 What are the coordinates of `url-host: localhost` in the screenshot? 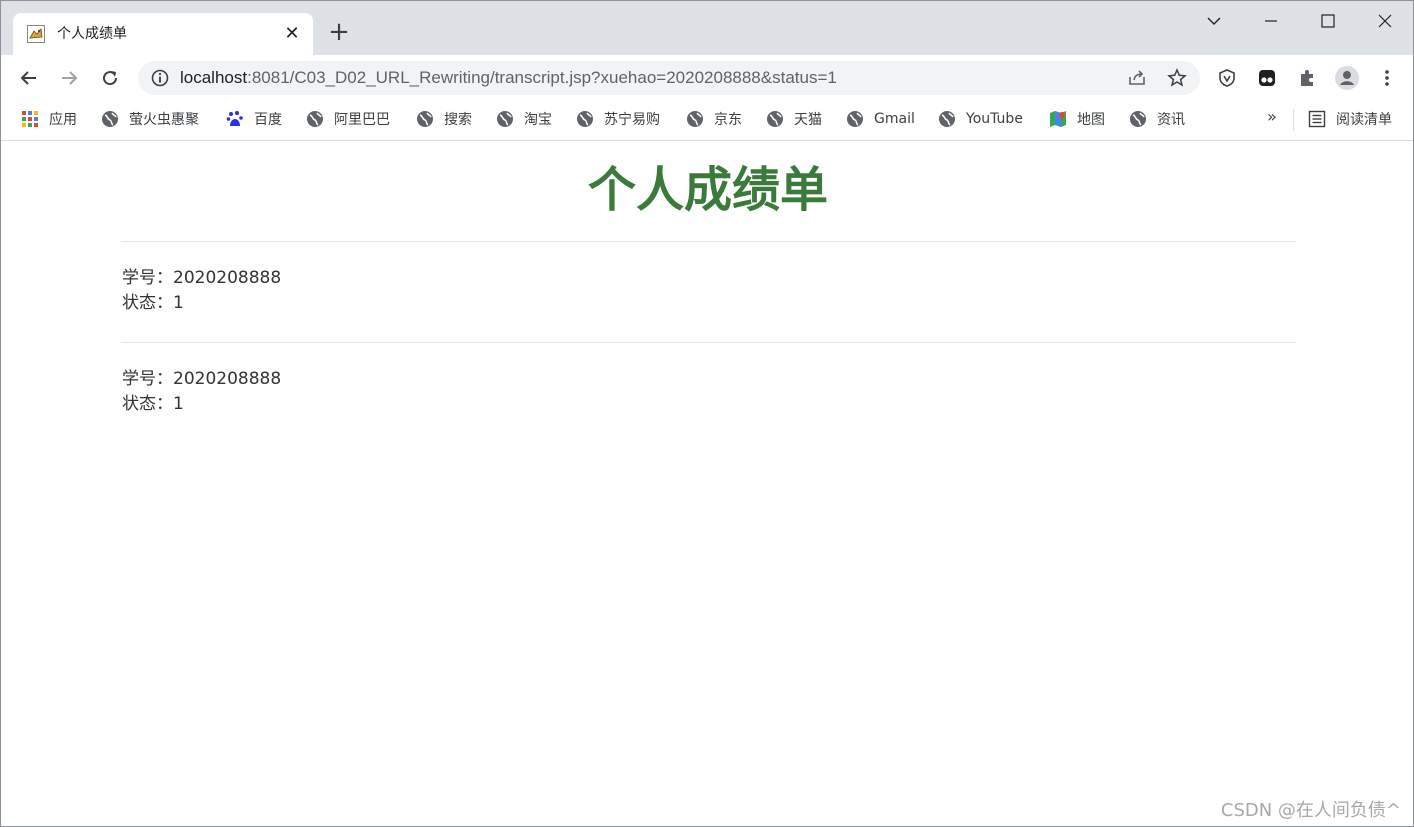 It's located at (214, 77).